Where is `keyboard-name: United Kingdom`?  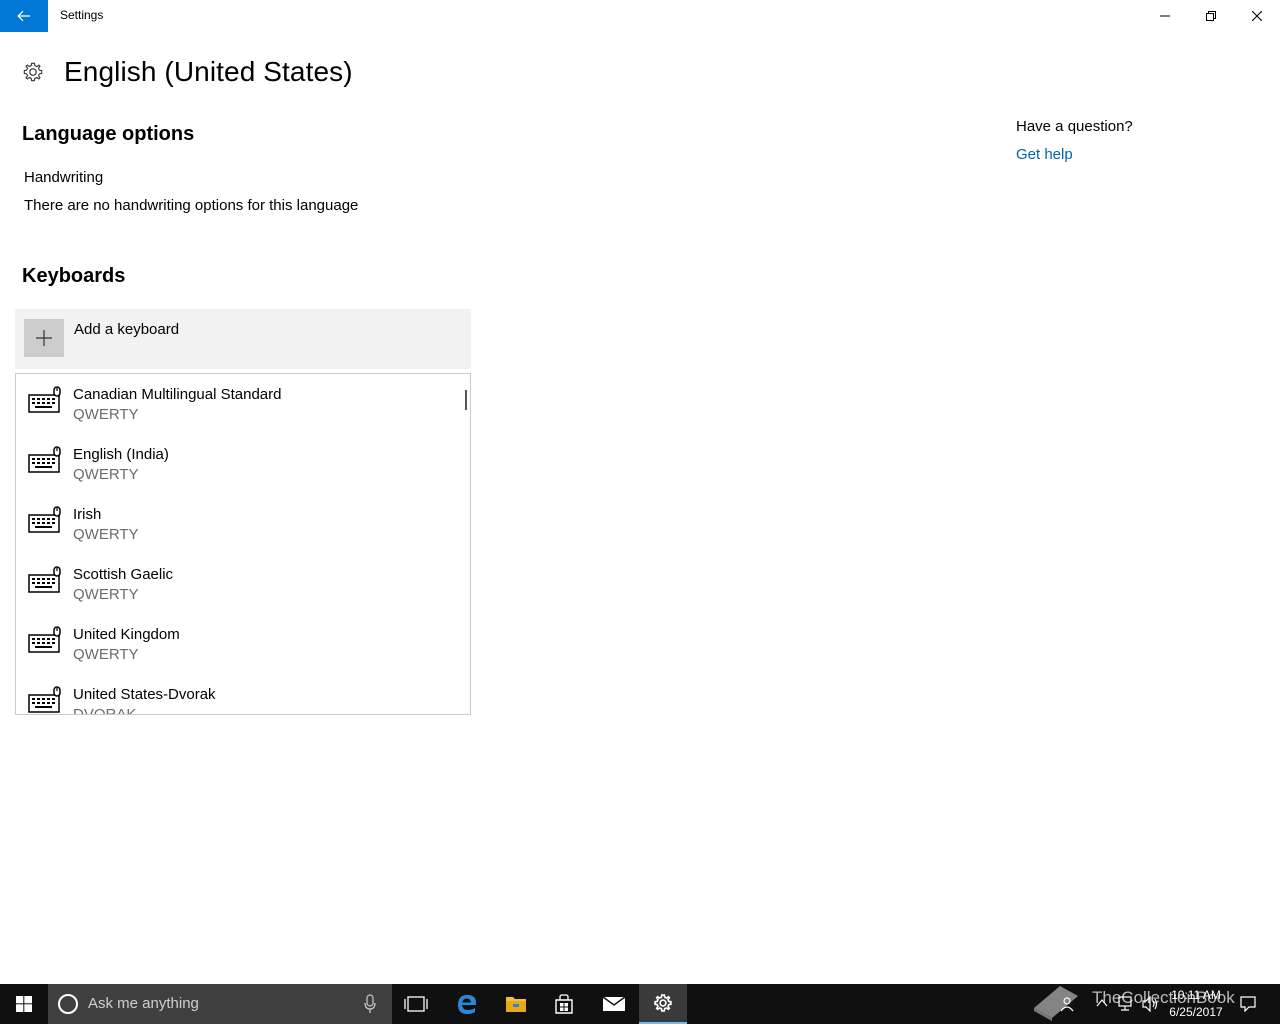
keyboard-name: United Kingdom is located at coordinates (126, 634).